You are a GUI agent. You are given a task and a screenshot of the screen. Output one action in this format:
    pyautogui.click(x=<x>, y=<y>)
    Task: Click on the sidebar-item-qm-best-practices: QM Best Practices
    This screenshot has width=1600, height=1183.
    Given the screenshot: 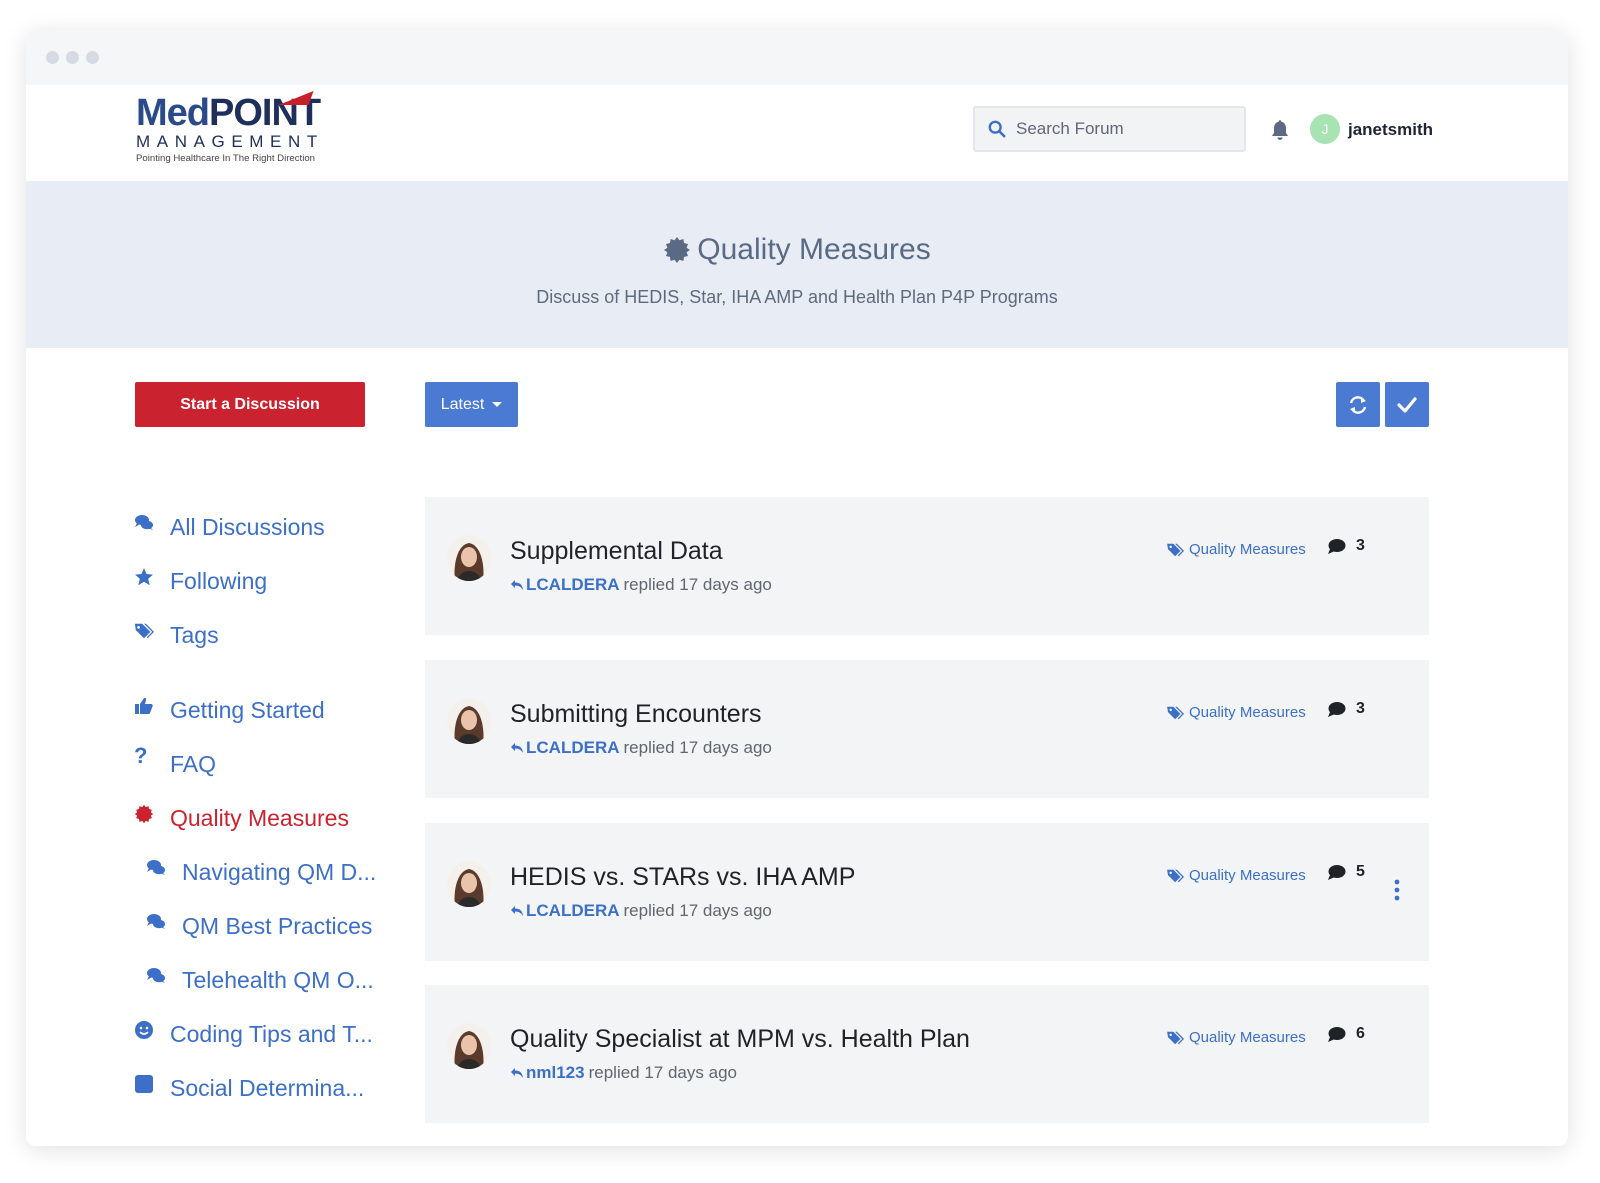 What is the action you would take?
    pyautogui.click(x=264, y=926)
    